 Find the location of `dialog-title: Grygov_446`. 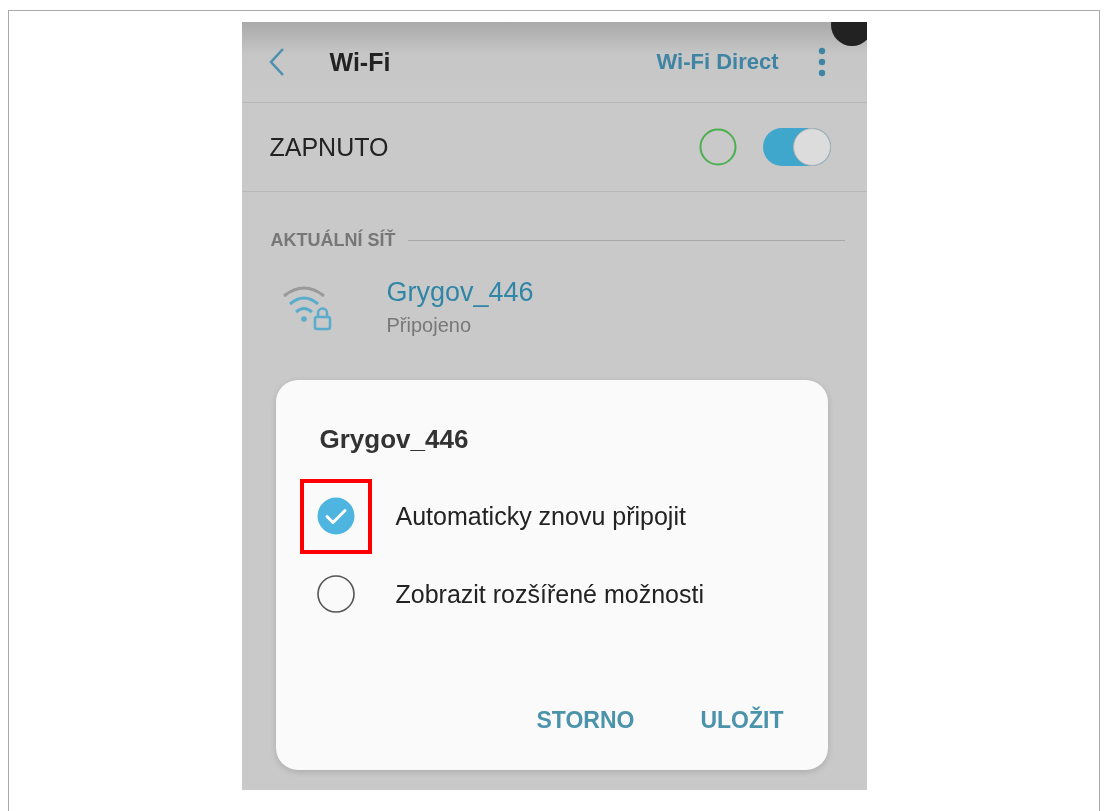

dialog-title: Grygov_446 is located at coordinates (394, 439).